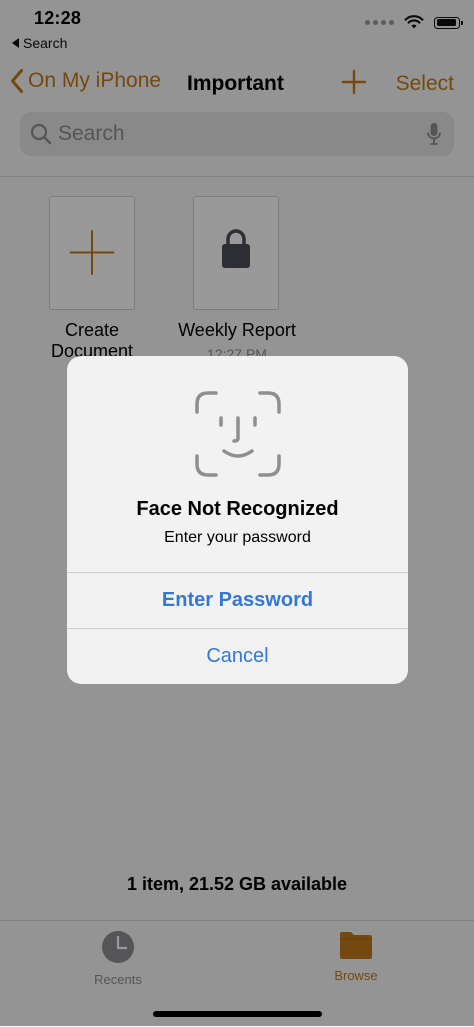 This screenshot has width=474, height=1027. What do you see at coordinates (237, 656) in the screenshot?
I see `cancel-button: Cancel` at bounding box center [237, 656].